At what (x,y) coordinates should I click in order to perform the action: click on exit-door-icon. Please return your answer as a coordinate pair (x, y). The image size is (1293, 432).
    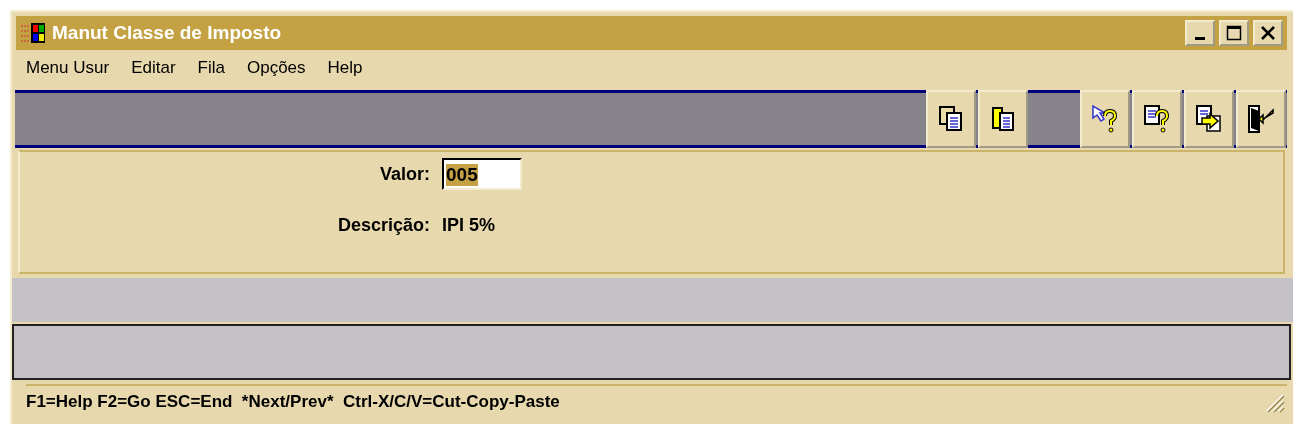
    Looking at the image, I should click on (1261, 119).